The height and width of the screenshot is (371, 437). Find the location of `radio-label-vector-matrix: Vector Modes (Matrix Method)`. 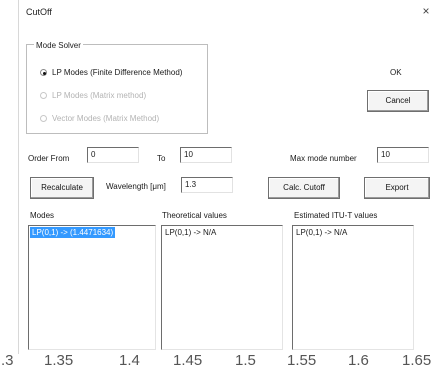

radio-label-vector-matrix: Vector Modes (Matrix Method) is located at coordinates (106, 118).